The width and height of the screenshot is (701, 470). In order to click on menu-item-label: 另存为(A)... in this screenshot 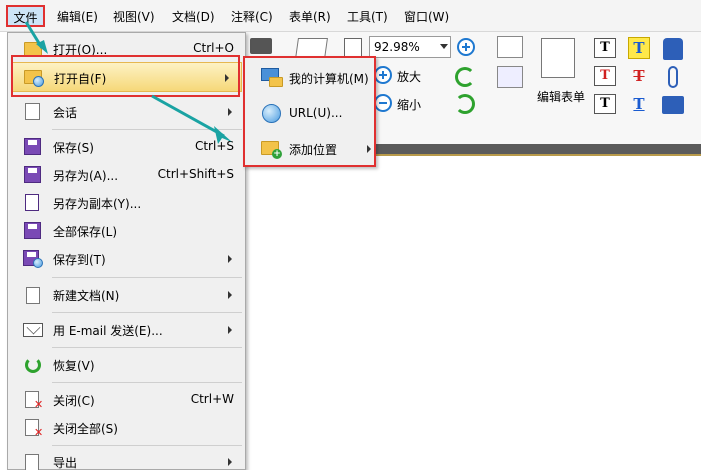, I will do `click(86, 176)`.